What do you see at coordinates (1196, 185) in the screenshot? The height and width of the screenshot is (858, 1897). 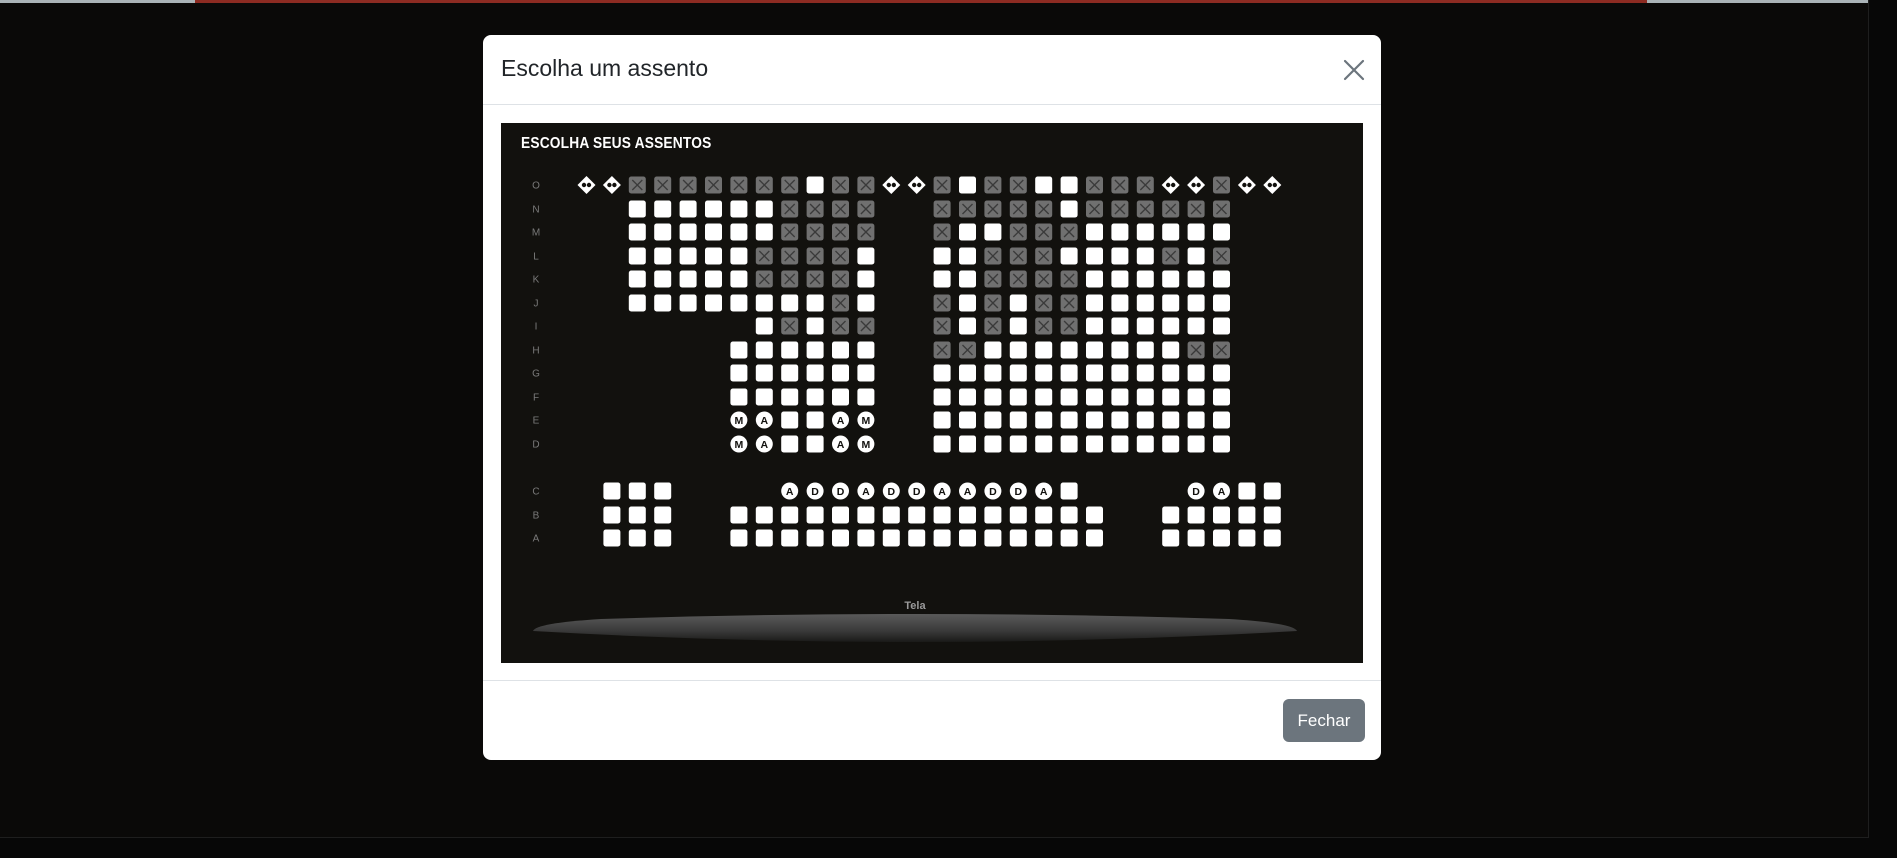 I see `couple-seat-icon` at bounding box center [1196, 185].